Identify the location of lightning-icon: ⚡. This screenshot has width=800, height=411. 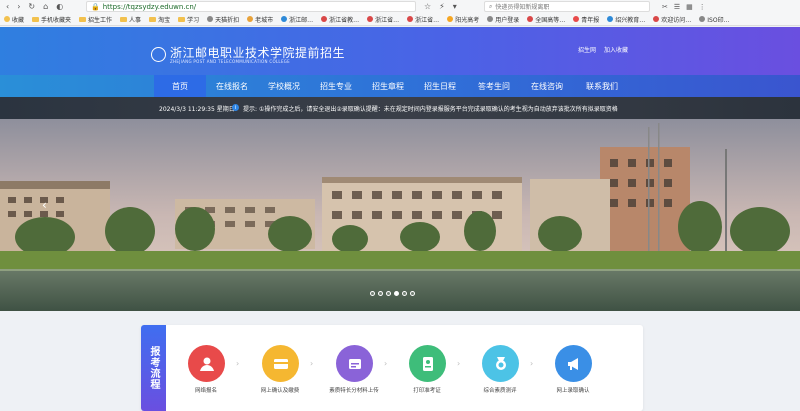
(442, 6).